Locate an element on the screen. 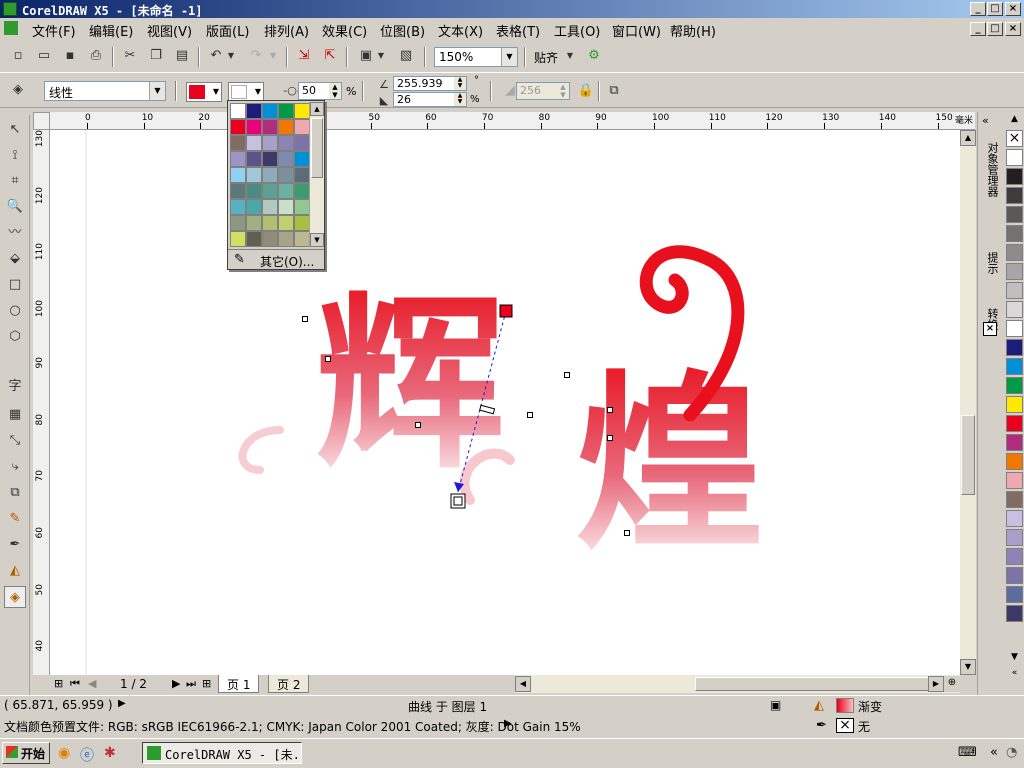 The height and width of the screenshot is (768, 1024). horizontal-scroll-thumb is located at coordinates (820, 684).